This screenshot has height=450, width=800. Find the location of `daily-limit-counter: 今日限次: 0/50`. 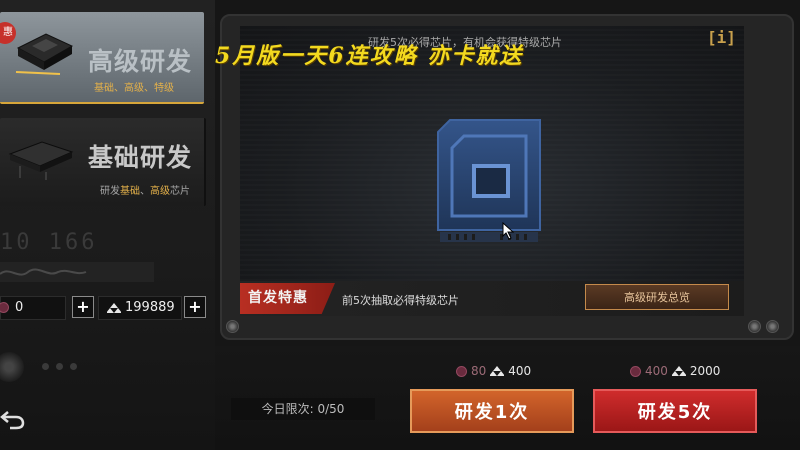

daily-limit-counter: 今日限次: 0/50 is located at coordinates (303, 409).